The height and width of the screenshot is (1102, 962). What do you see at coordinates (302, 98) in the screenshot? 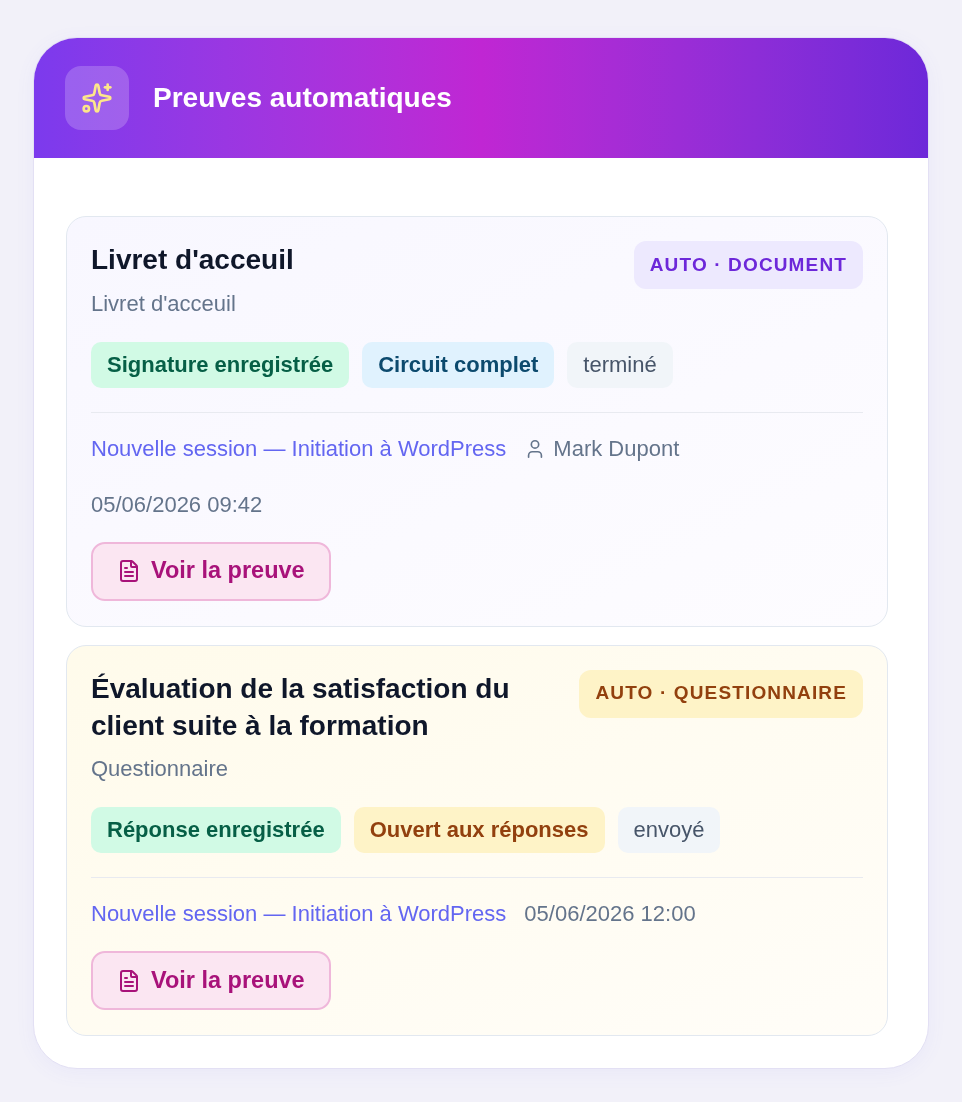
I see `panel-title: Preuves automatiques` at bounding box center [302, 98].